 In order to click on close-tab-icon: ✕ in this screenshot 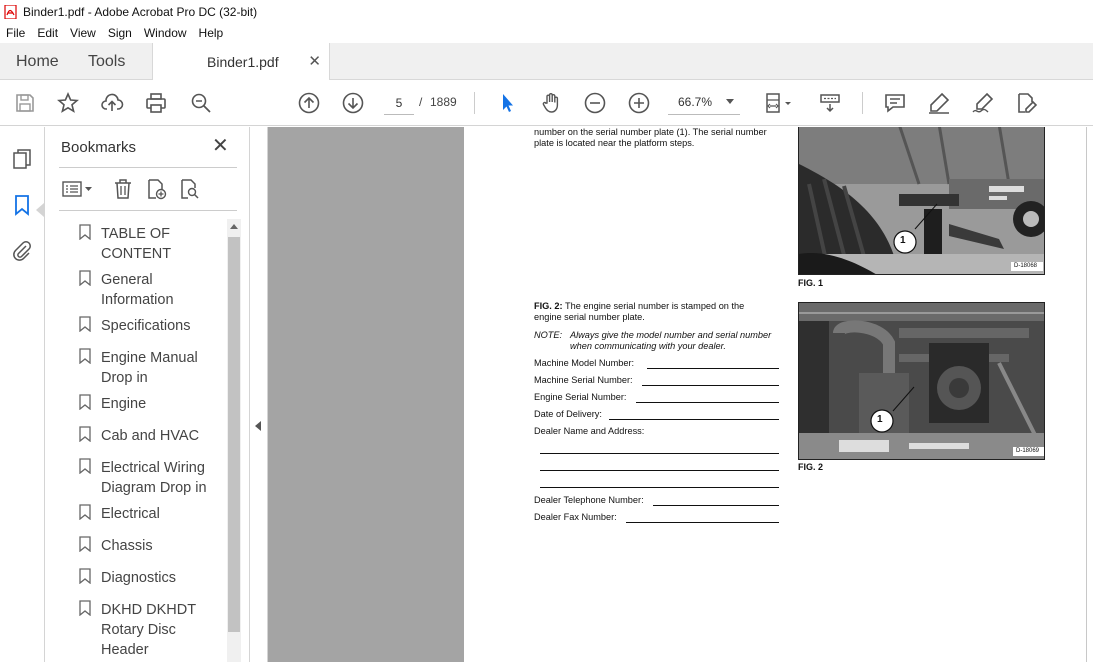, I will do `click(314, 61)`.